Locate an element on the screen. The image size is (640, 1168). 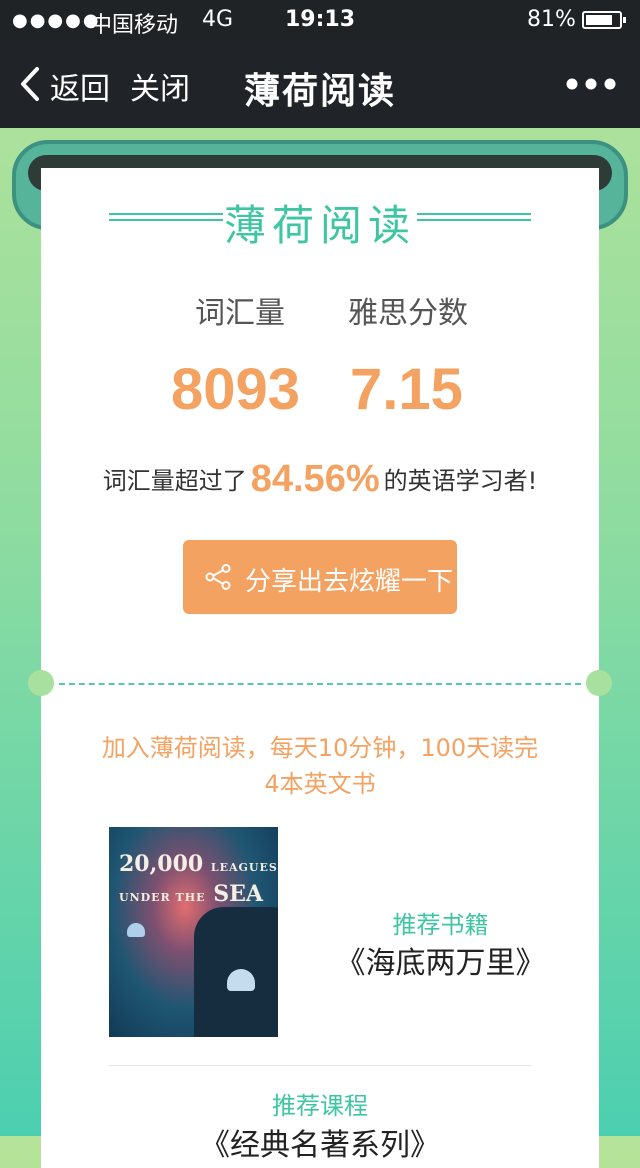
ielts-value: 7.15 is located at coordinates (406, 389).